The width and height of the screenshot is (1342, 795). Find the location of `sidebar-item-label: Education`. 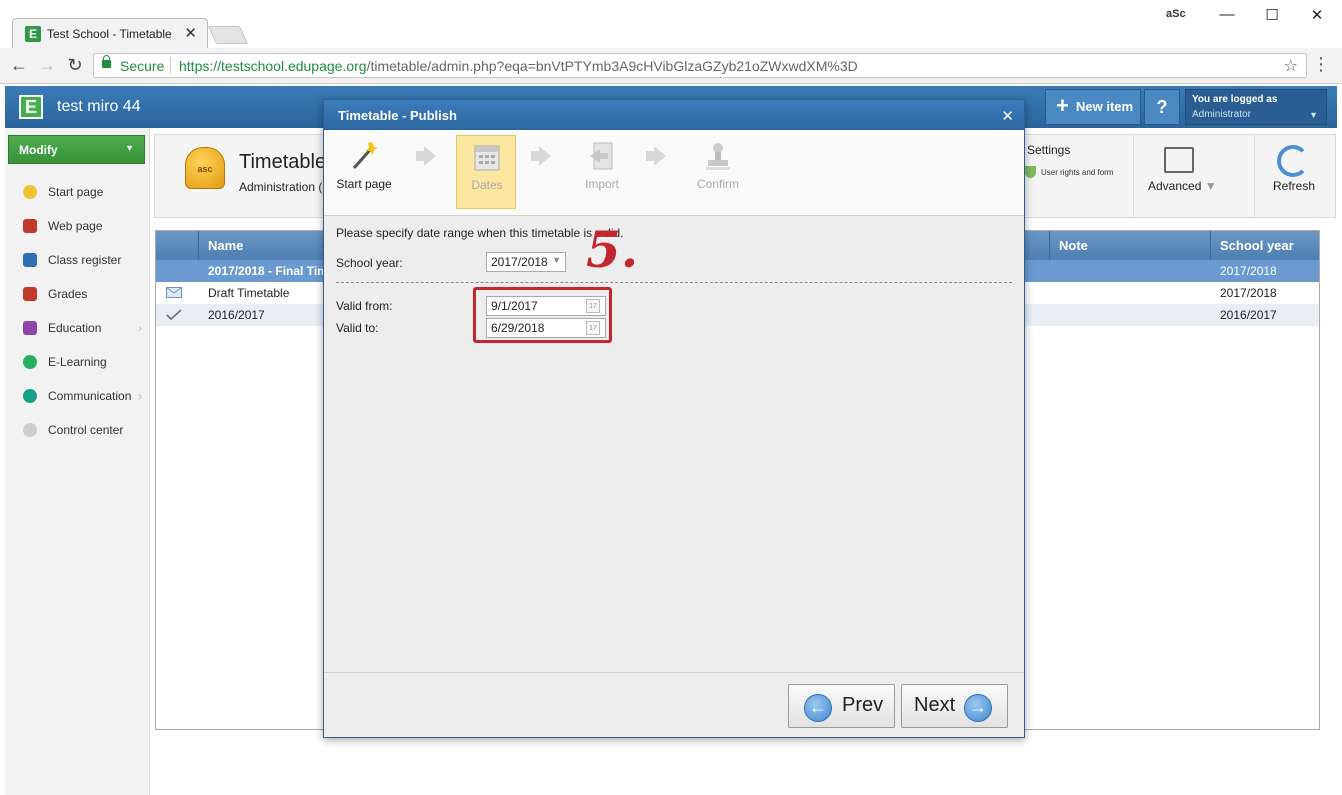

sidebar-item-label: Education is located at coordinates (75, 328).